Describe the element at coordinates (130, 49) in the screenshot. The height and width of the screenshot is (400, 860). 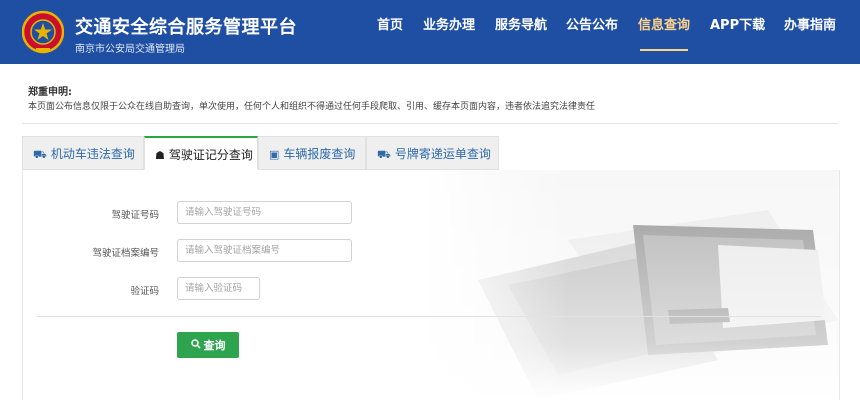
I see `site-subtitle: 南京市公安局交通管理局` at that location.